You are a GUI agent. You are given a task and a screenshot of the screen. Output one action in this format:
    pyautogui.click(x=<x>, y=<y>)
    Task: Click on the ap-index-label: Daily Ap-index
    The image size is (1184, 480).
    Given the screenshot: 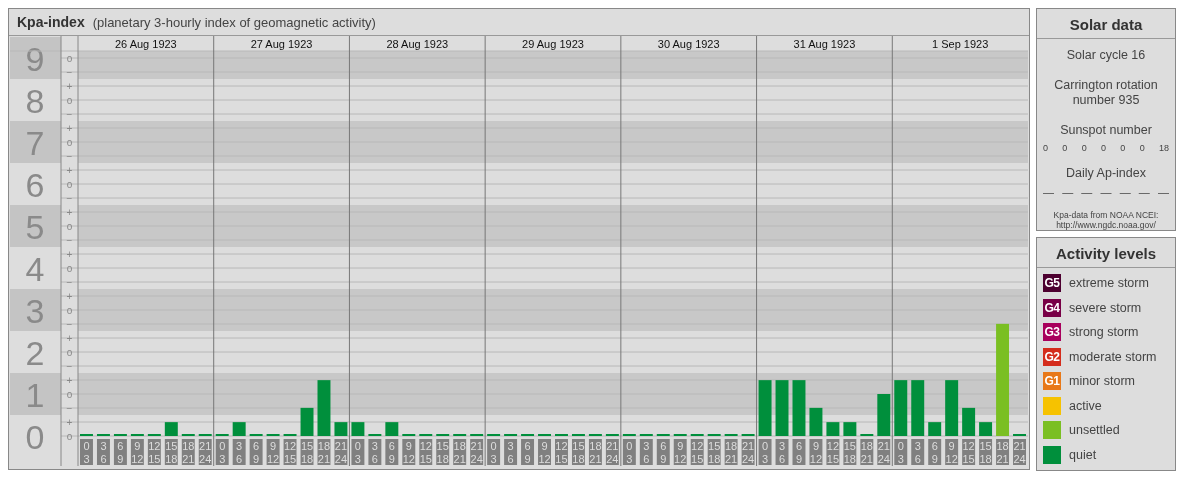 What is the action you would take?
    pyautogui.click(x=1106, y=173)
    